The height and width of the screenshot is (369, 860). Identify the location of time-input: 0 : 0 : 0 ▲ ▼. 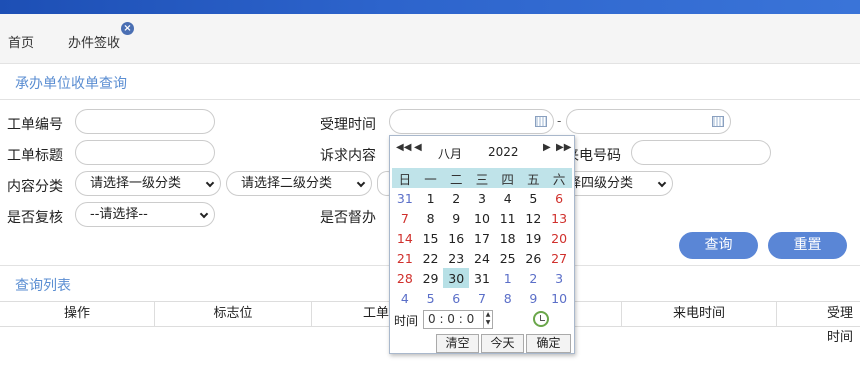
(458, 319).